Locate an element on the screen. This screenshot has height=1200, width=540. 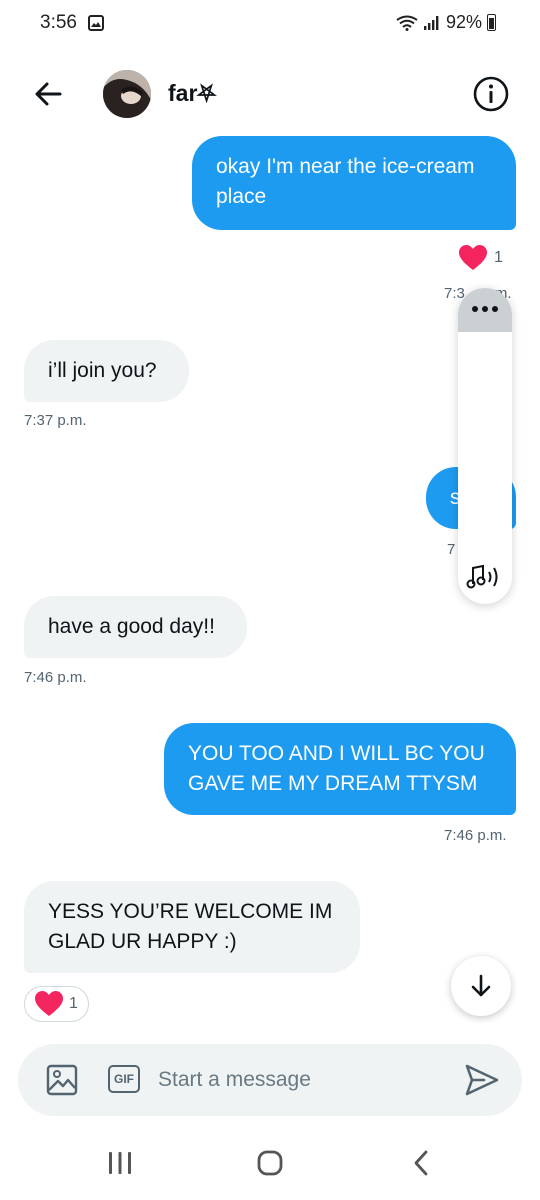
message-text: okay I'm near the ice-cream place is located at coordinates (345, 181).